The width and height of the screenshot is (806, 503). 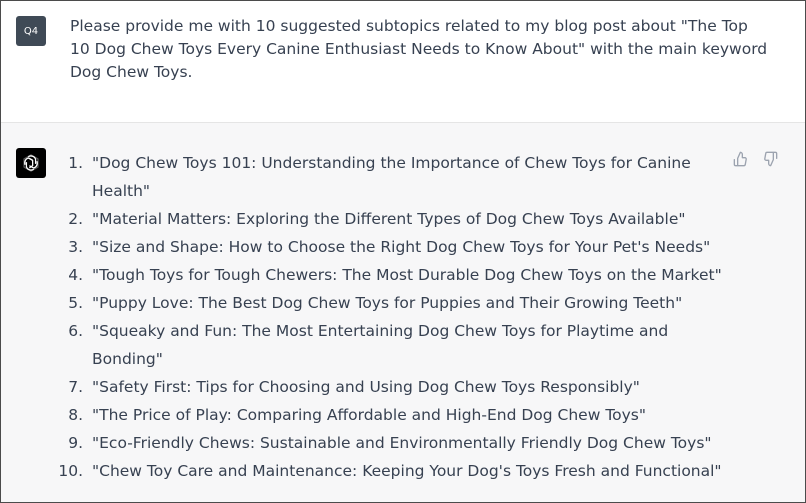 I want to click on list-item-number: 3., so click(x=75, y=247).